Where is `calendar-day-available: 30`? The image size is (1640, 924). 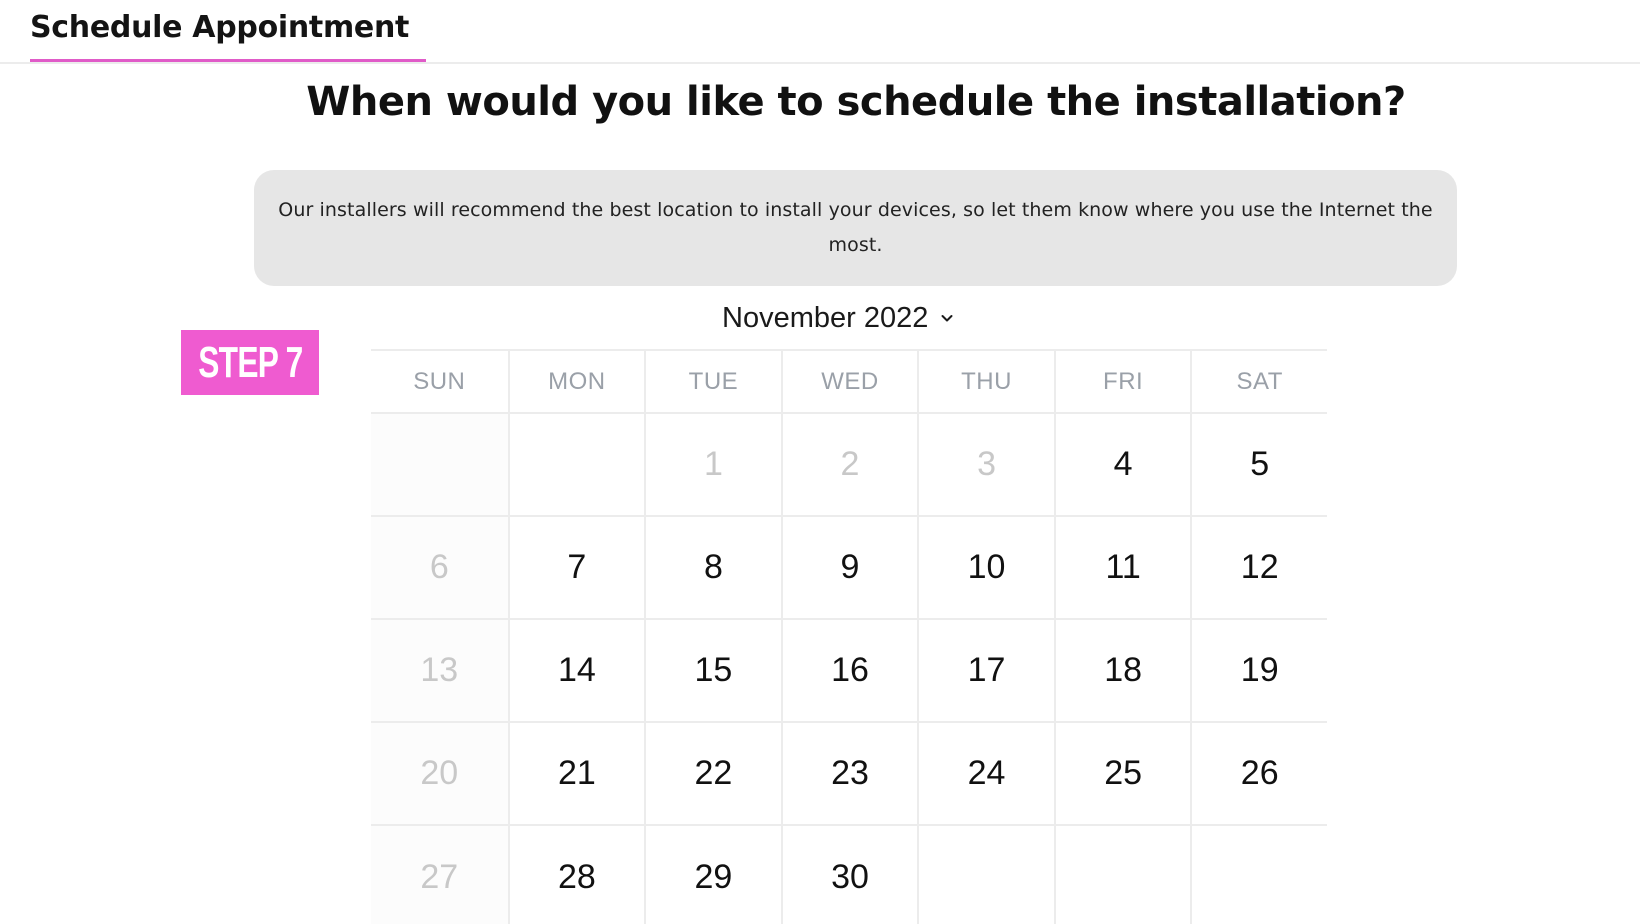 calendar-day-available: 30 is located at coordinates (849, 875).